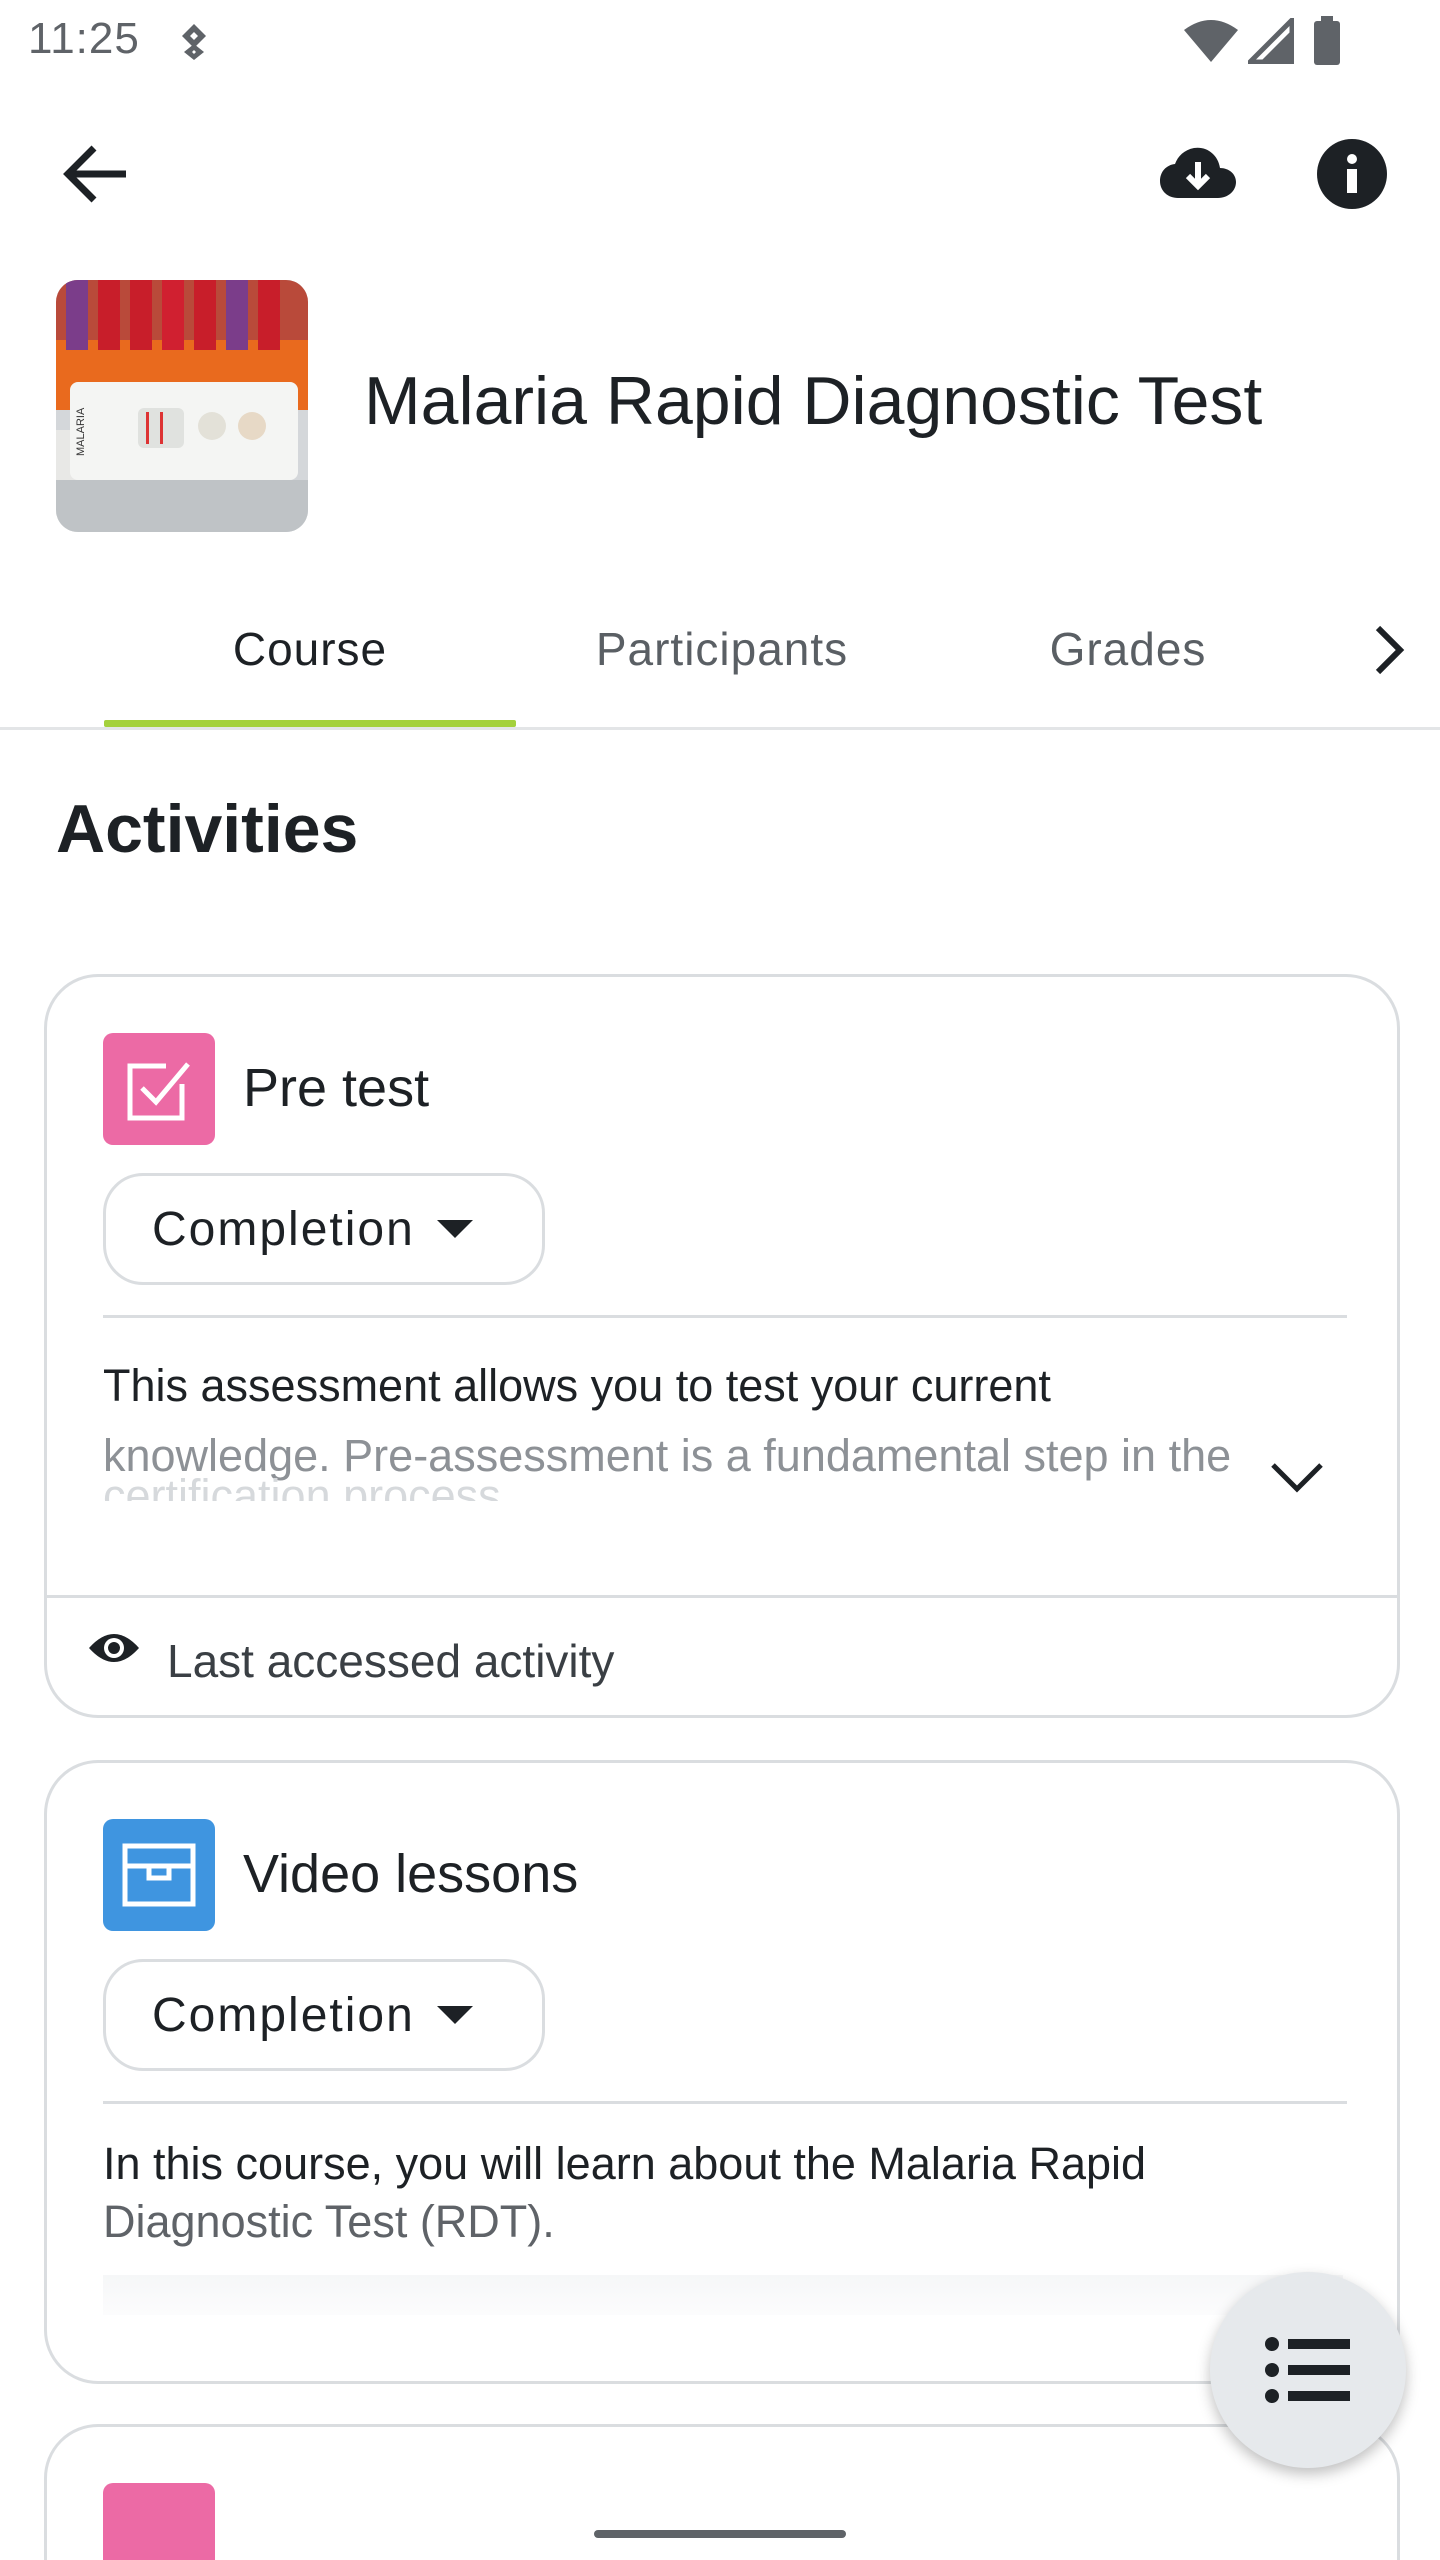  I want to click on activity-title: Video lessons, so click(410, 1874).